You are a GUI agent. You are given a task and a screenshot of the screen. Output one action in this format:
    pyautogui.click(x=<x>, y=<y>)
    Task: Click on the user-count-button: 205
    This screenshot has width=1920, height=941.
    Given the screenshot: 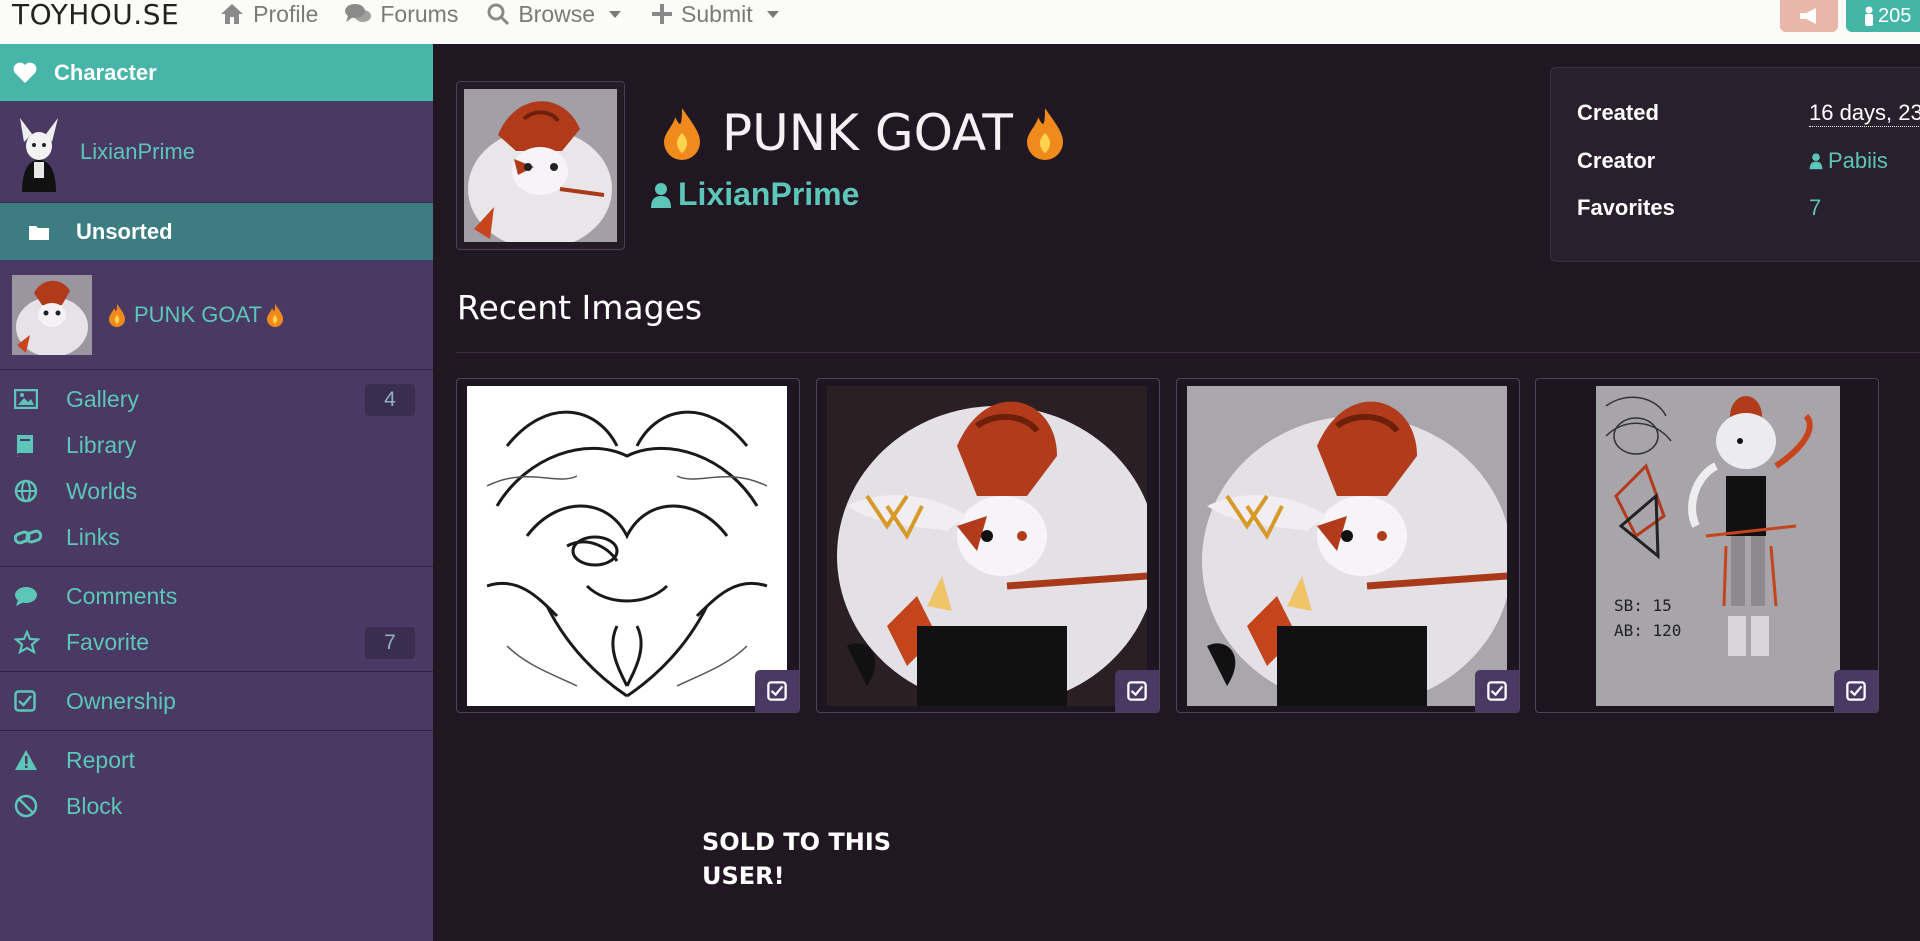 What is the action you would take?
    pyautogui.click(x=1883, y=16)
    